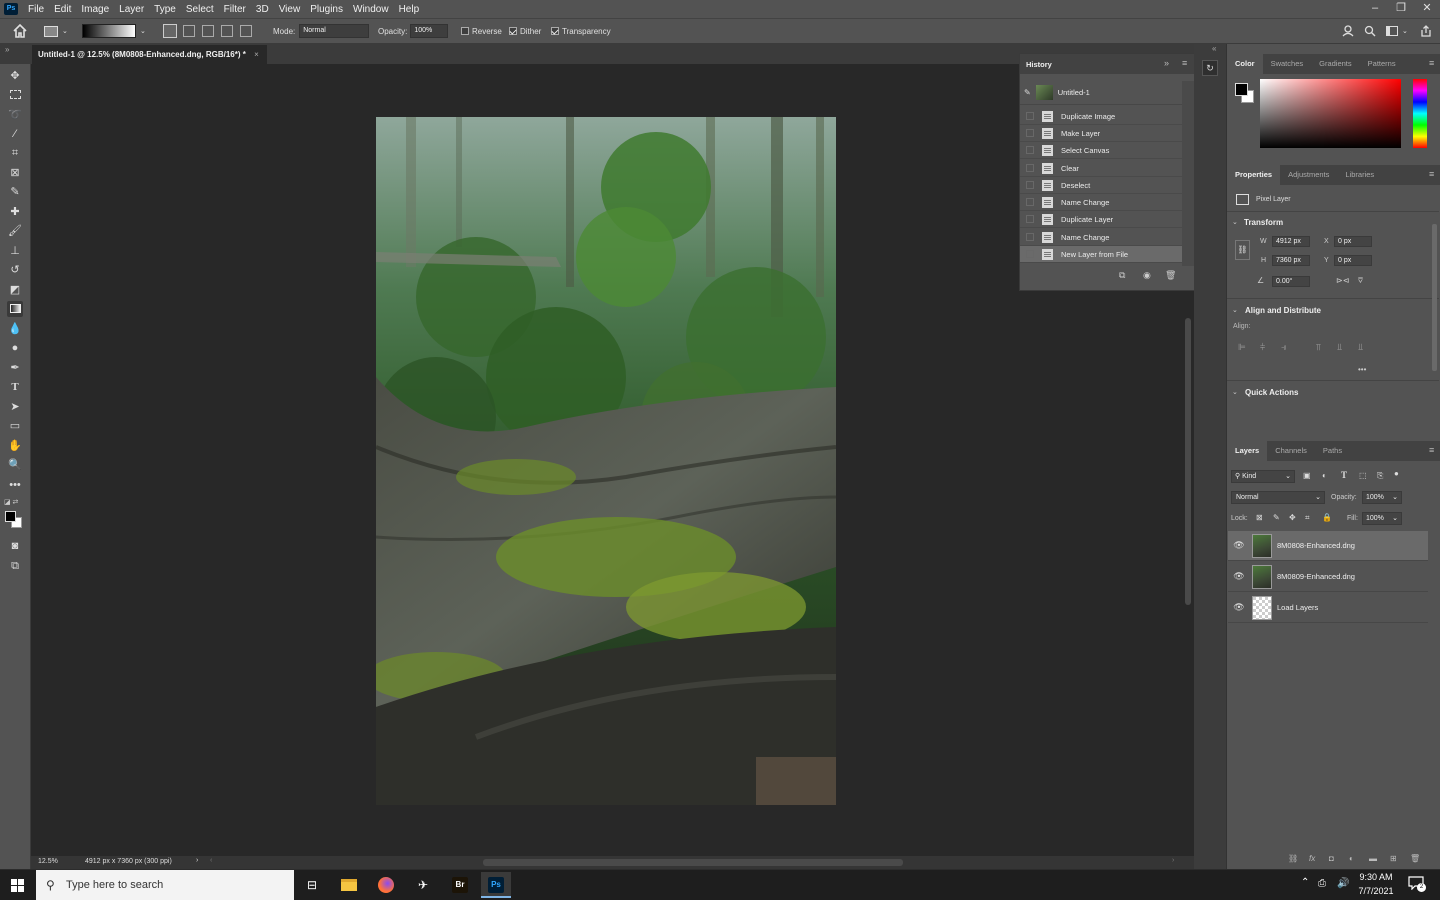 This screenshot has width=1440, height=900. I want to click on tab-swatches: Swatches, so click(1287, 64).